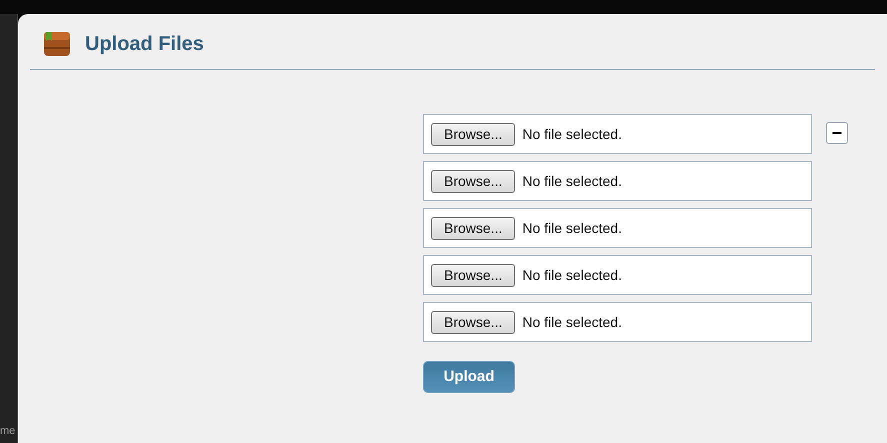  Describe the element at coordinates (57, 44) in the screenshot. I see `crate-icon` at that location.